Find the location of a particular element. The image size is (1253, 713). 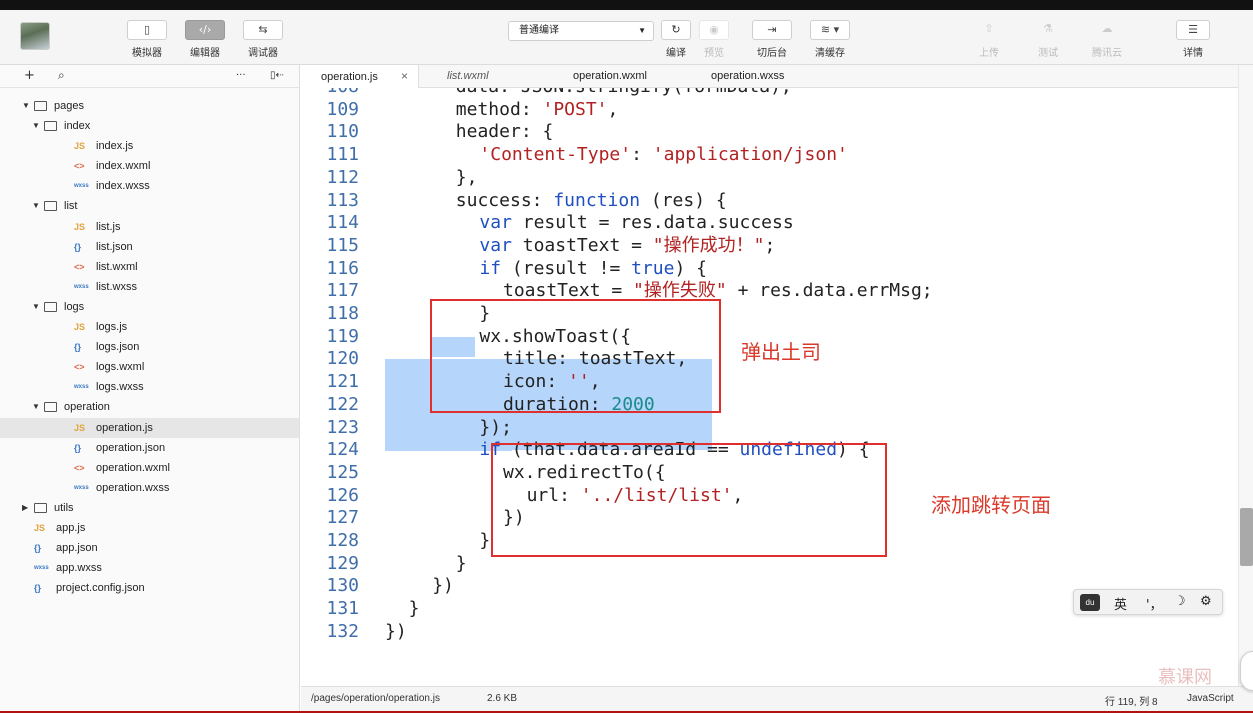

ime-language-toggle: 英 is located at coordinates (1120, 603).